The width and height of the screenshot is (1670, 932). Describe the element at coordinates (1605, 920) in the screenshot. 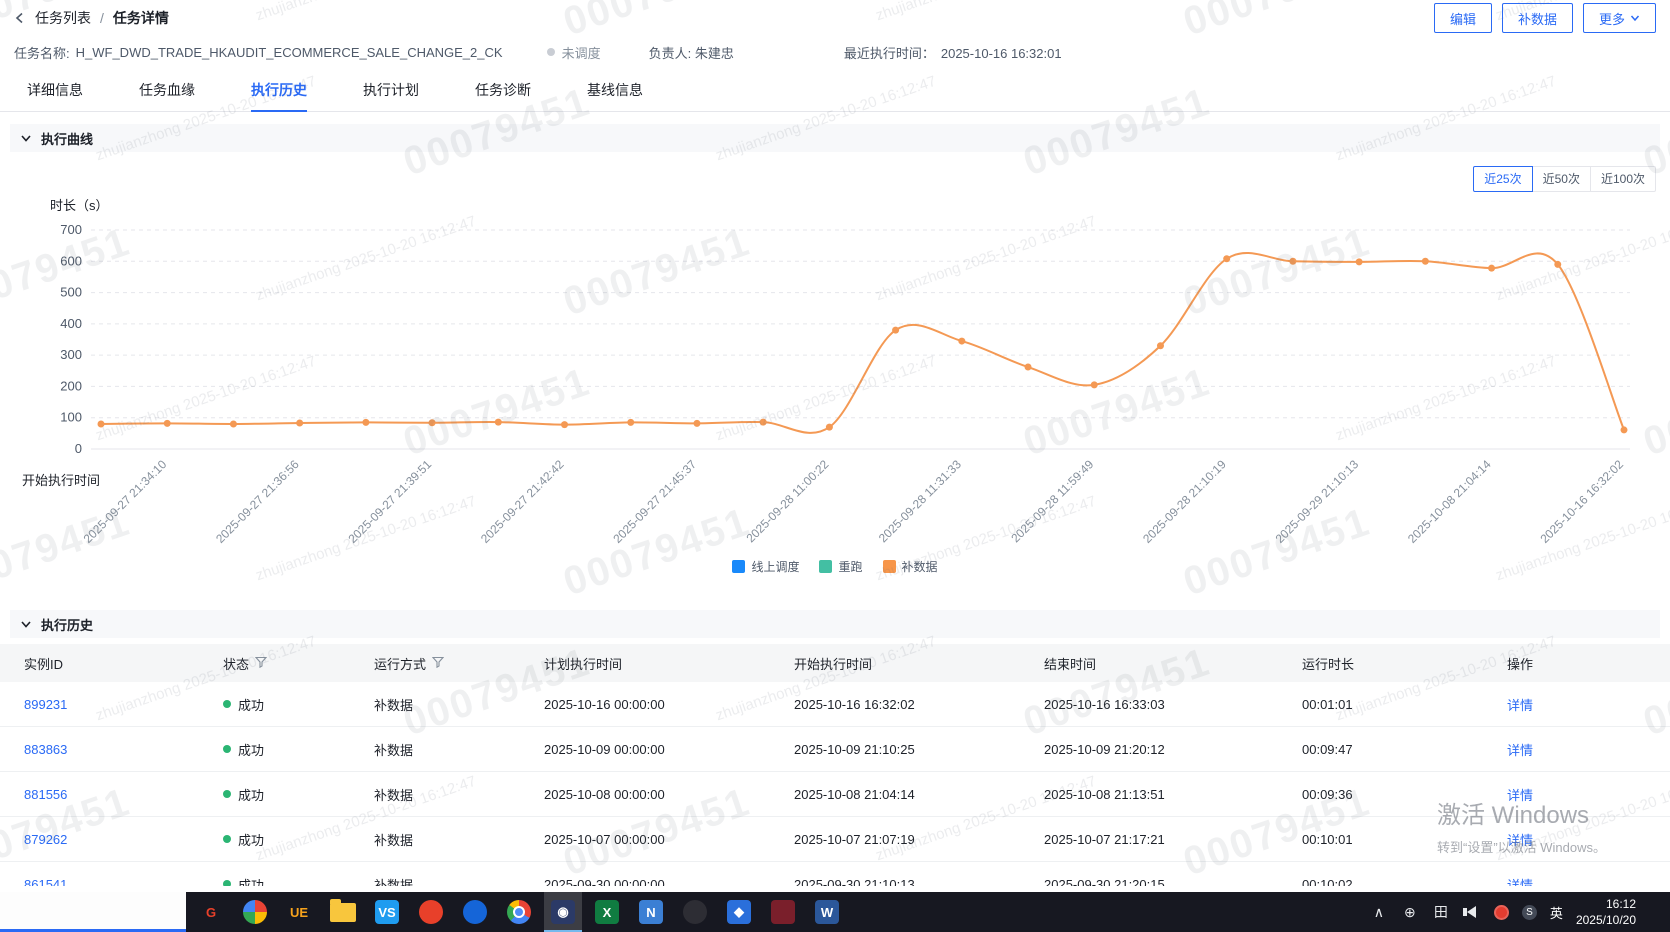

I see `clock-date: 2025/10/20` at that location.